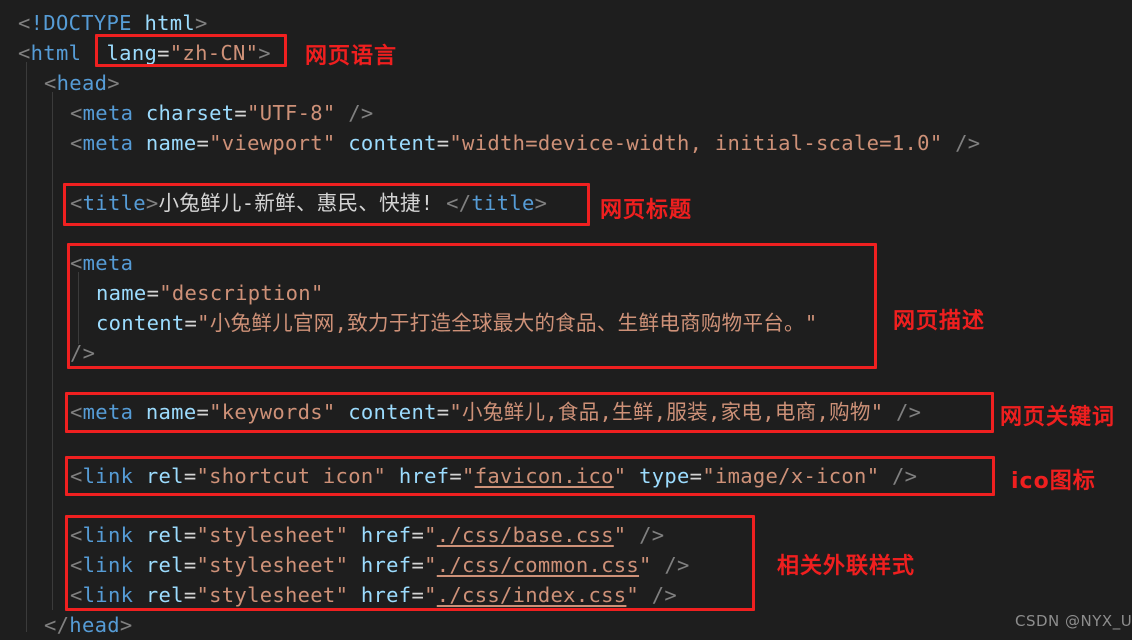  I want to click on value-keywords-content: "小兔鲜儿,食品,生鲜,服装,家电,电商,购物", so click(666, 412).